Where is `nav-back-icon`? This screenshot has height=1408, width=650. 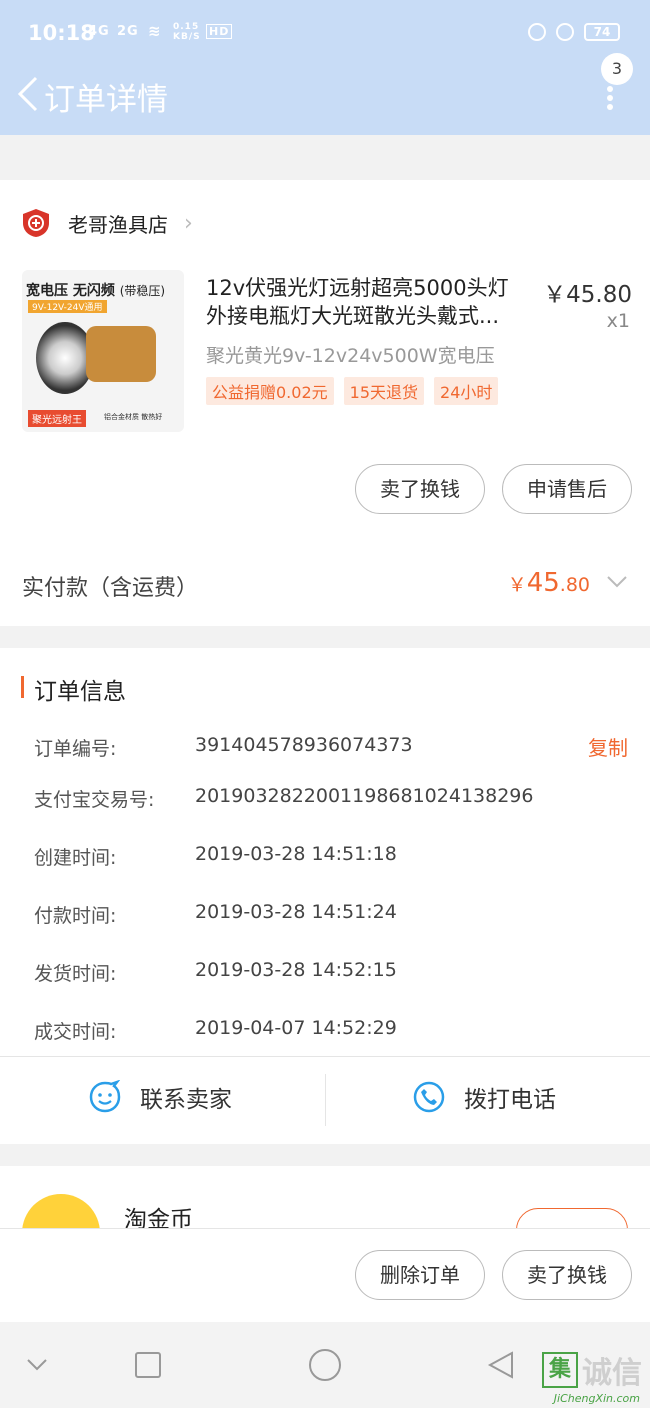
nav-back-icon is located at coordinates (501, 1365).